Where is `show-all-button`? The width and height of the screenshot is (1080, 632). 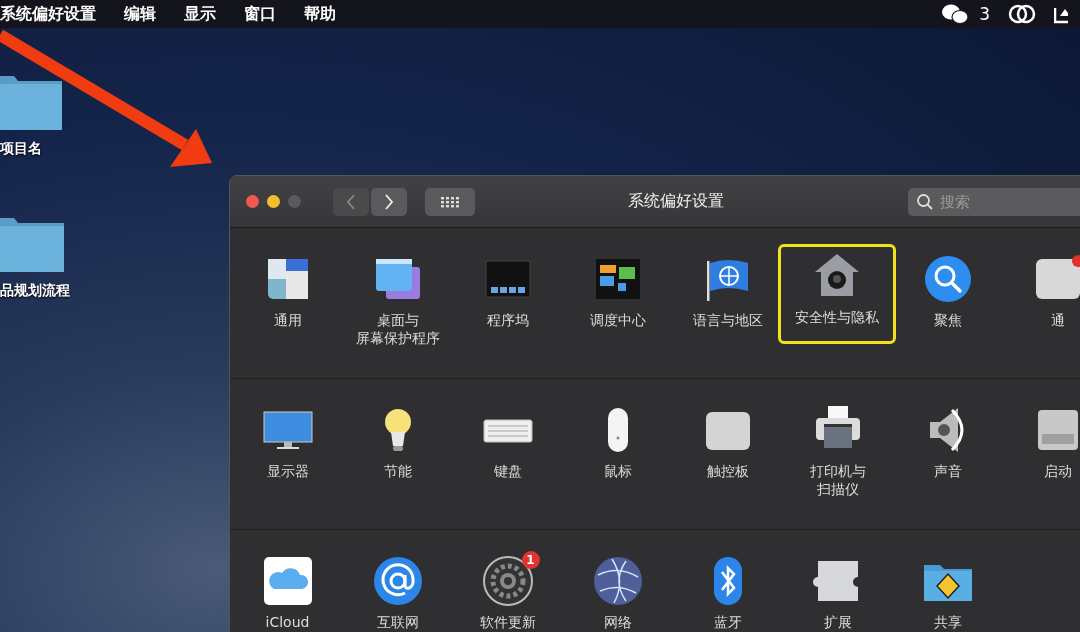
show-all-button is located at coordinates (450, 201).